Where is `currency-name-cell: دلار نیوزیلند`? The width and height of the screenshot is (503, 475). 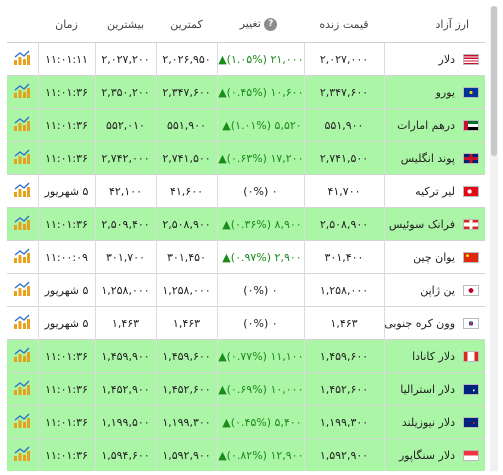
currency-name-cell: دلار نیوزیلند is located at coordinates (434, 422).